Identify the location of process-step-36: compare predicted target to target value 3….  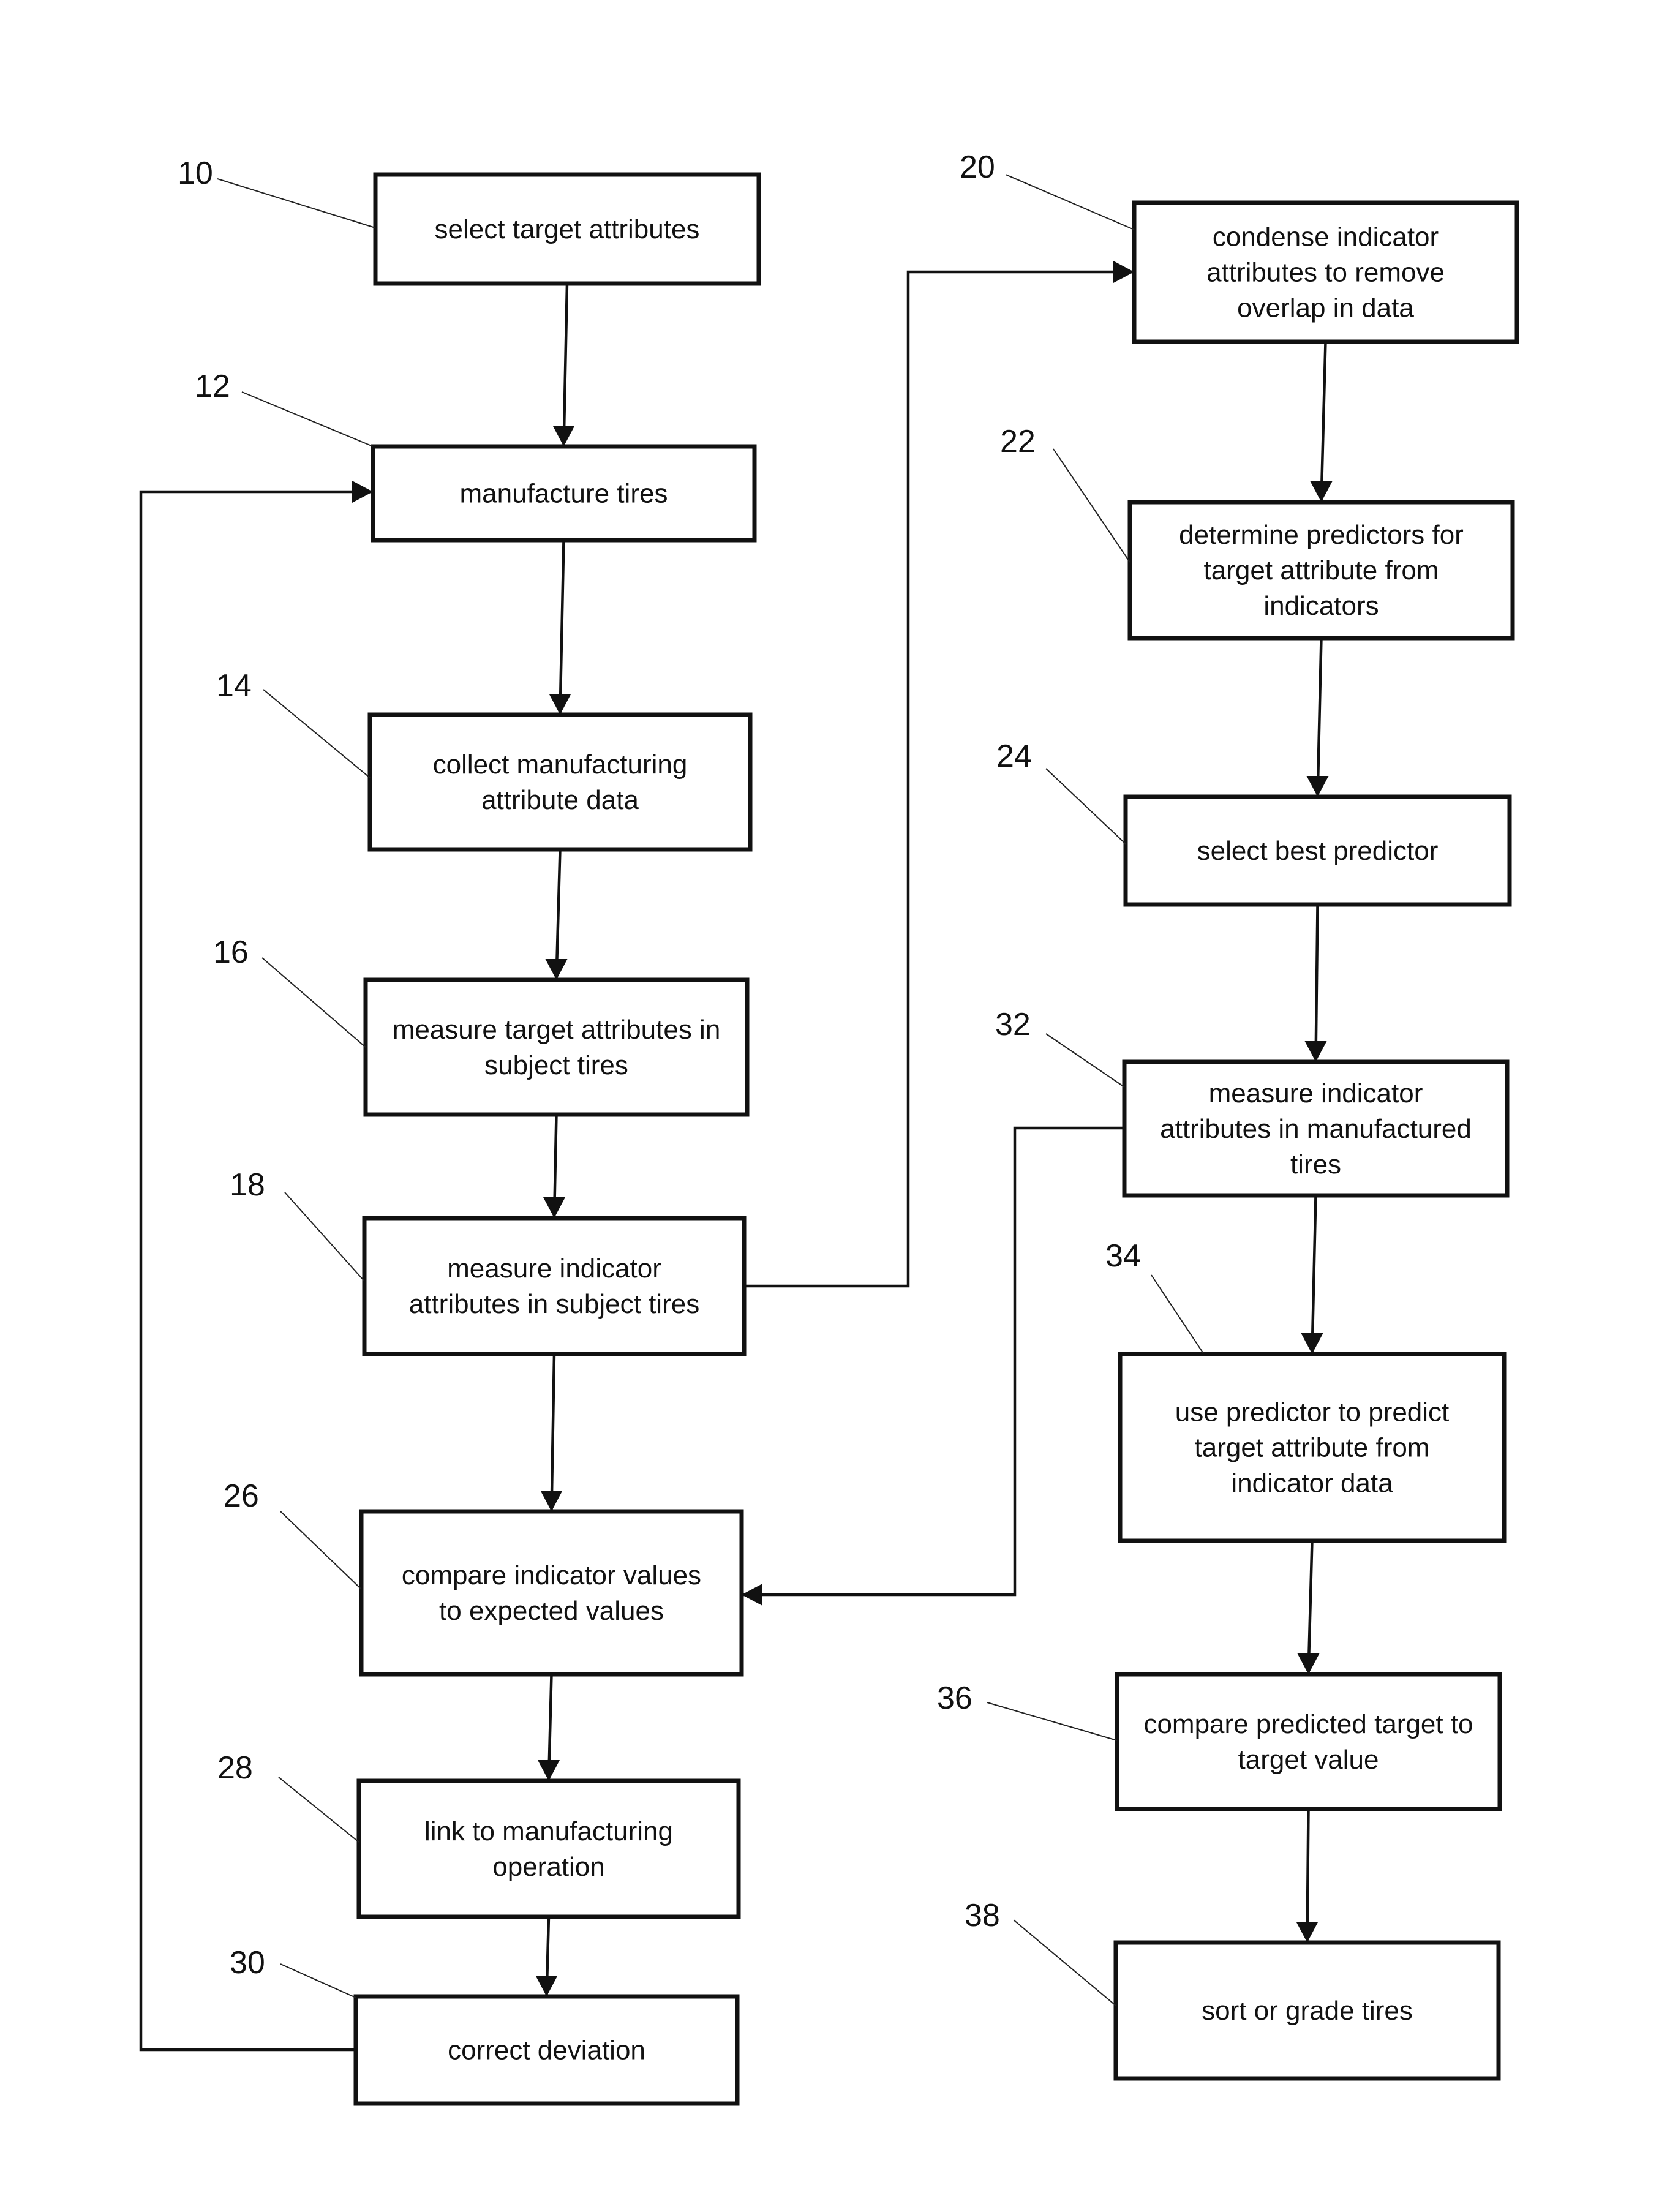
(1219, 1741).